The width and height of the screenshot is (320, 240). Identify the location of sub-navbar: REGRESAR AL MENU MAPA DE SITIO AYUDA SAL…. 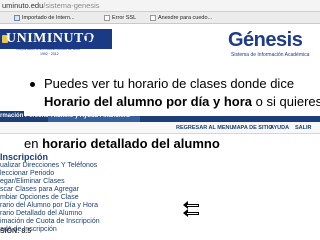
(160, 128).